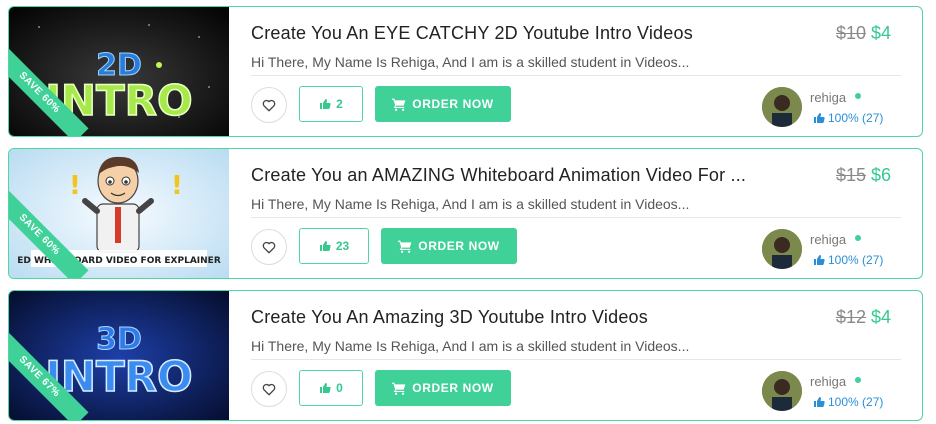 This screenshot has width=936, height=424. Describe the element at coordinates (851, 175) in the screenshot. I see `old-price: $15` at that location.